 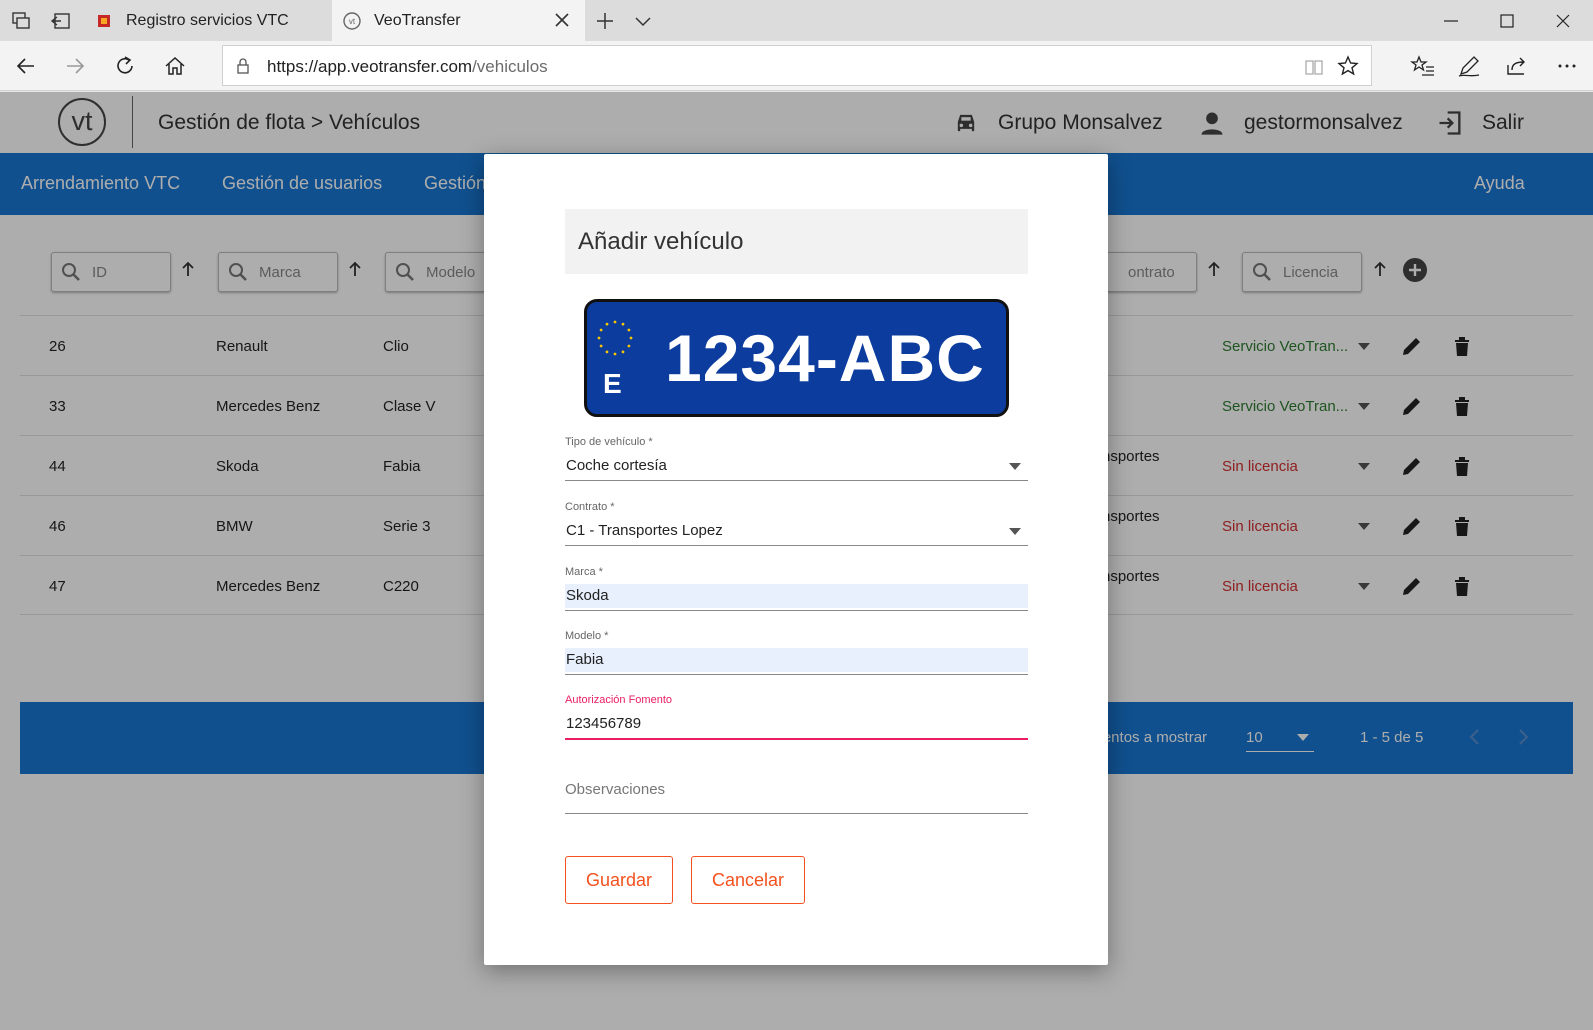 I want to click on license-plate: E 1234-ABC, so click(x=796, y=358).